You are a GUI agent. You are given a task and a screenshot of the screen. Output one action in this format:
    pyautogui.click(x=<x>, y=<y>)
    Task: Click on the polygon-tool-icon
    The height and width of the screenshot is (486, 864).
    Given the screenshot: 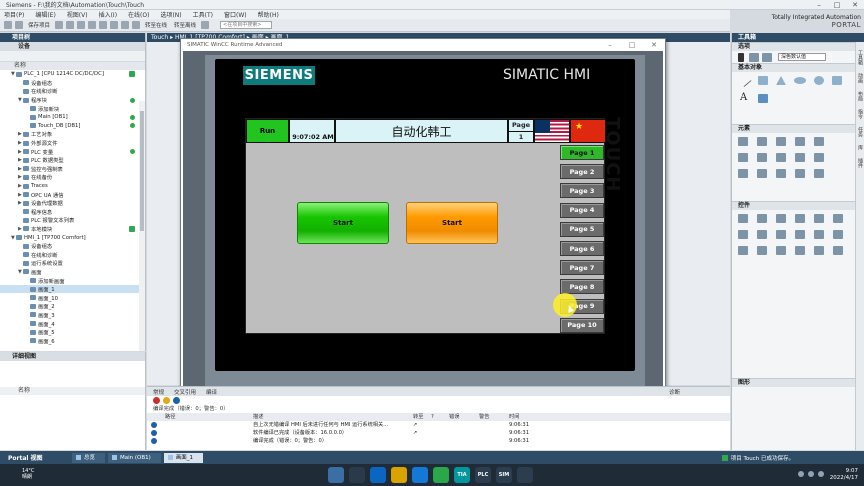 What is the action you would take?
    pyautogui.click(x=781, y=80)
    